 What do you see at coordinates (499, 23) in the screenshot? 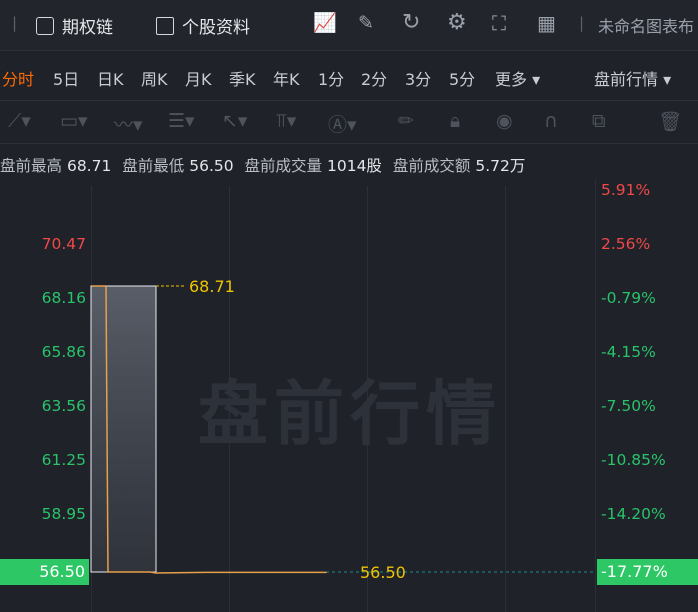
I see `fullscreen-icon: ⛶` at bounding box center [499, 23].